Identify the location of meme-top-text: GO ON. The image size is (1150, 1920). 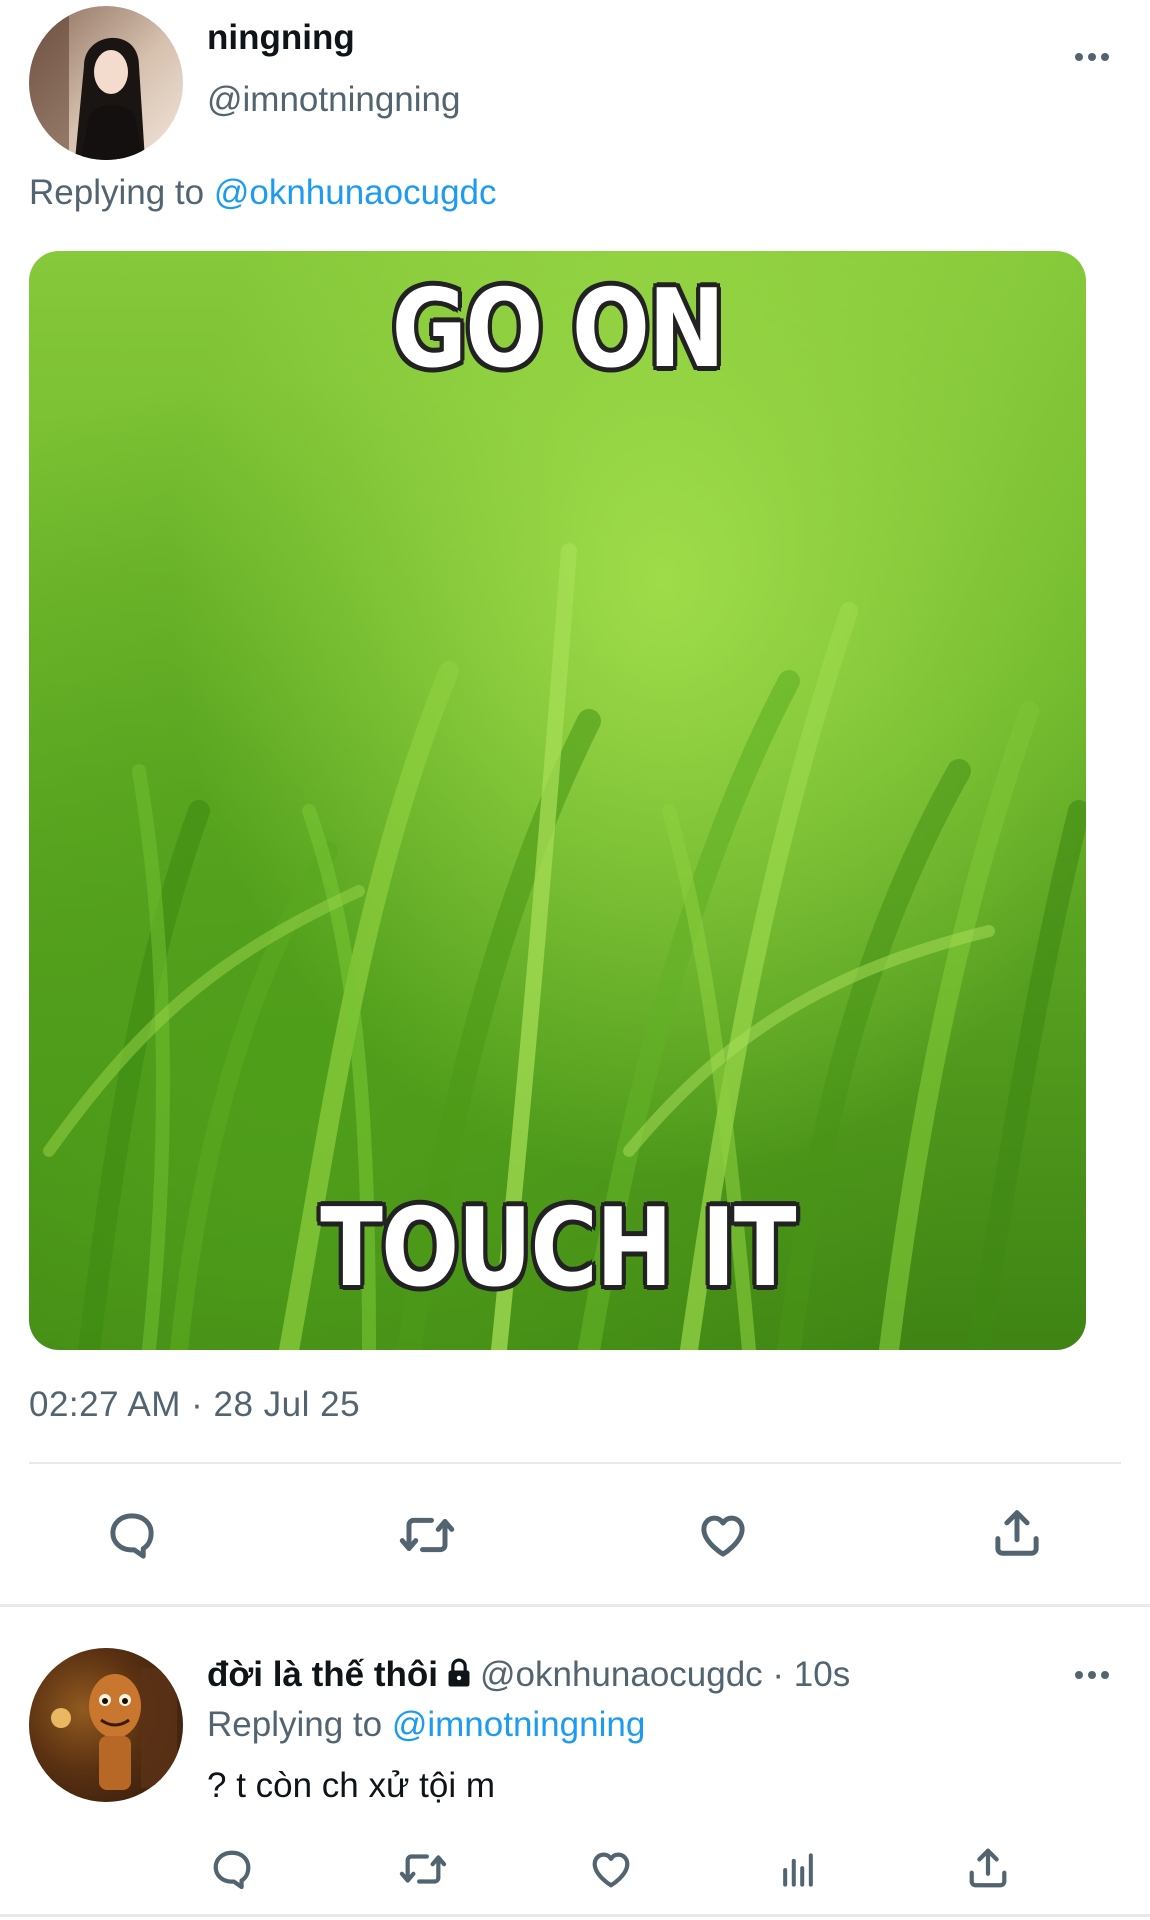
(558, 329).